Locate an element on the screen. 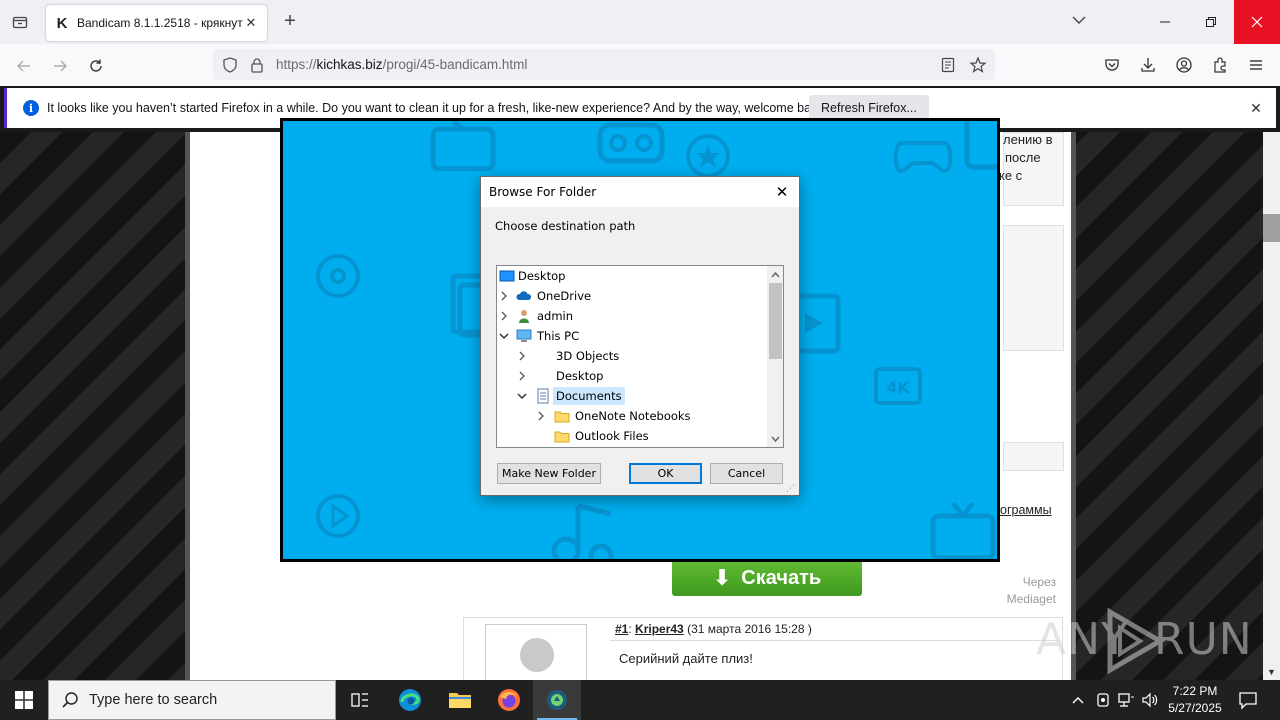  reader-view-icon is located at coordinates (948, 65).